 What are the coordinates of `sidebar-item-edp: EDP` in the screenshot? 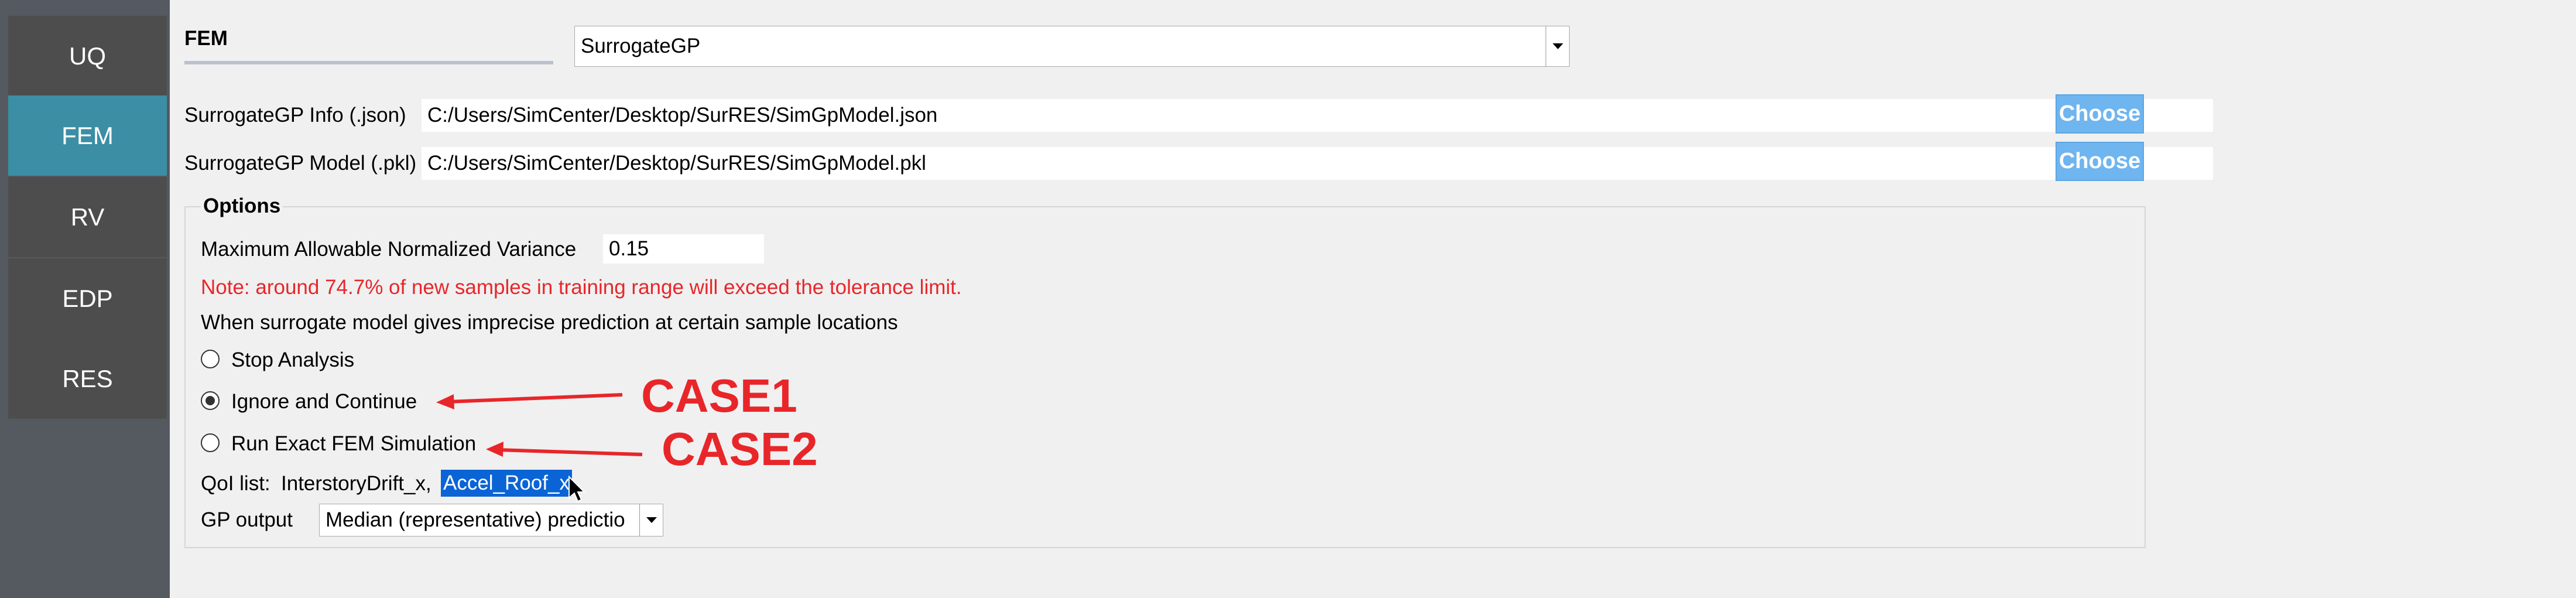 It's located at (87, 299).